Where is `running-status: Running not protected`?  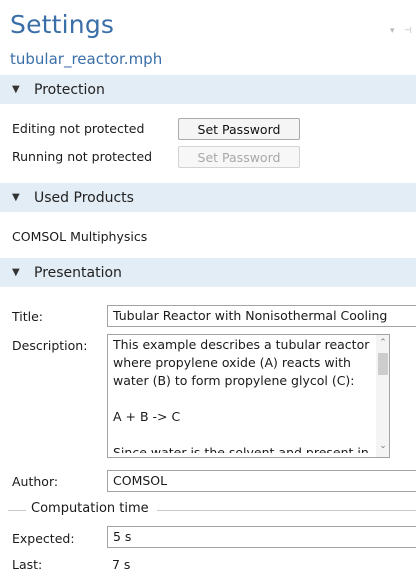 running-status: Running not protected is located at coordinates (82, 156).